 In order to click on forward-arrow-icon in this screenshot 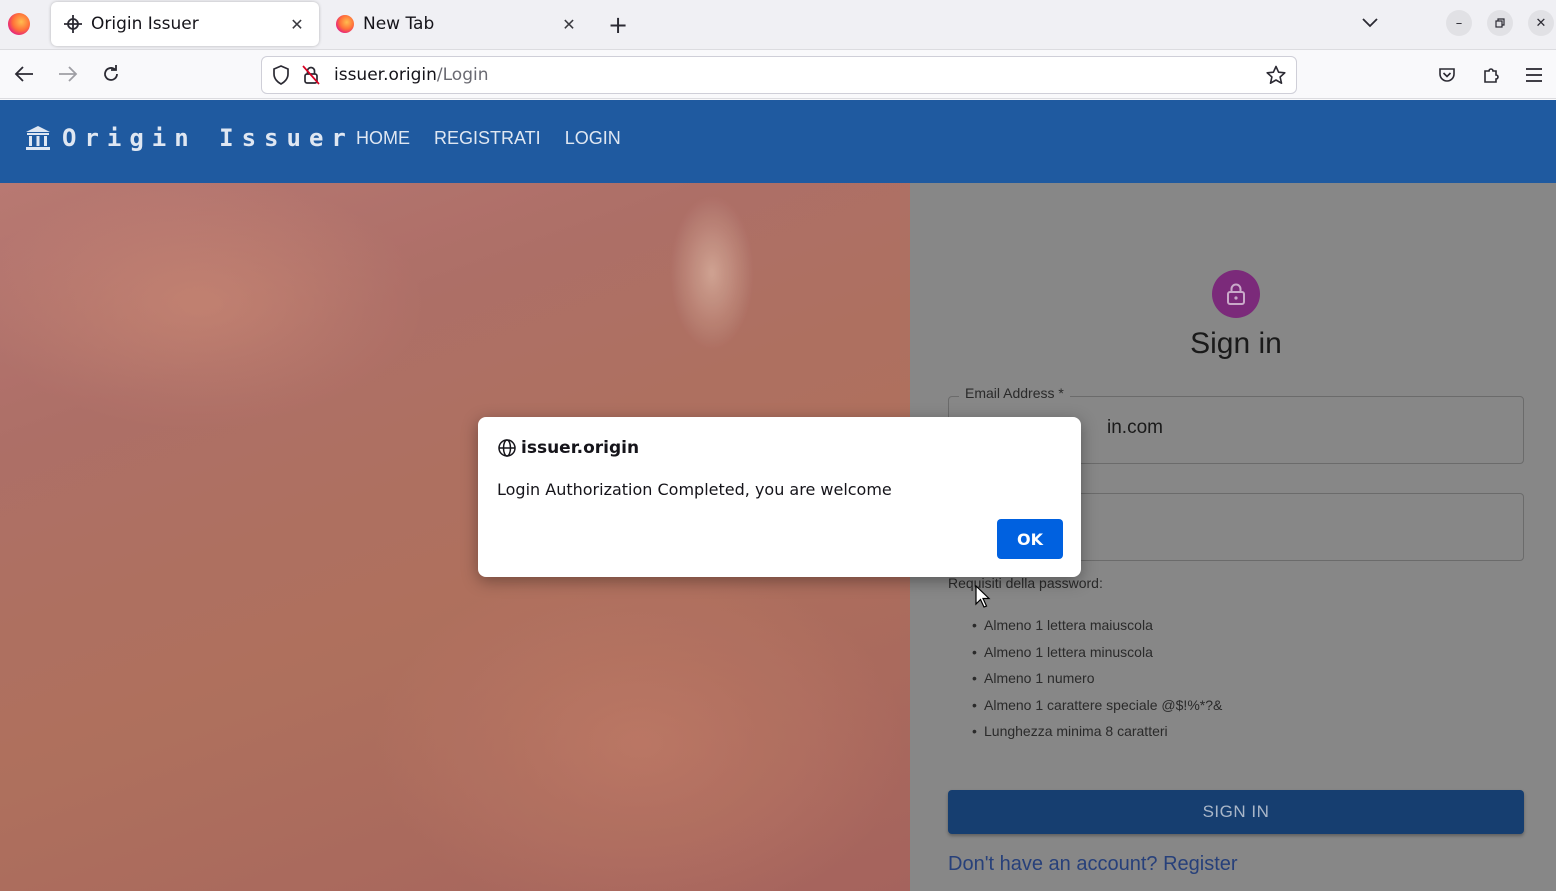, I will do `click(68, 74)`.